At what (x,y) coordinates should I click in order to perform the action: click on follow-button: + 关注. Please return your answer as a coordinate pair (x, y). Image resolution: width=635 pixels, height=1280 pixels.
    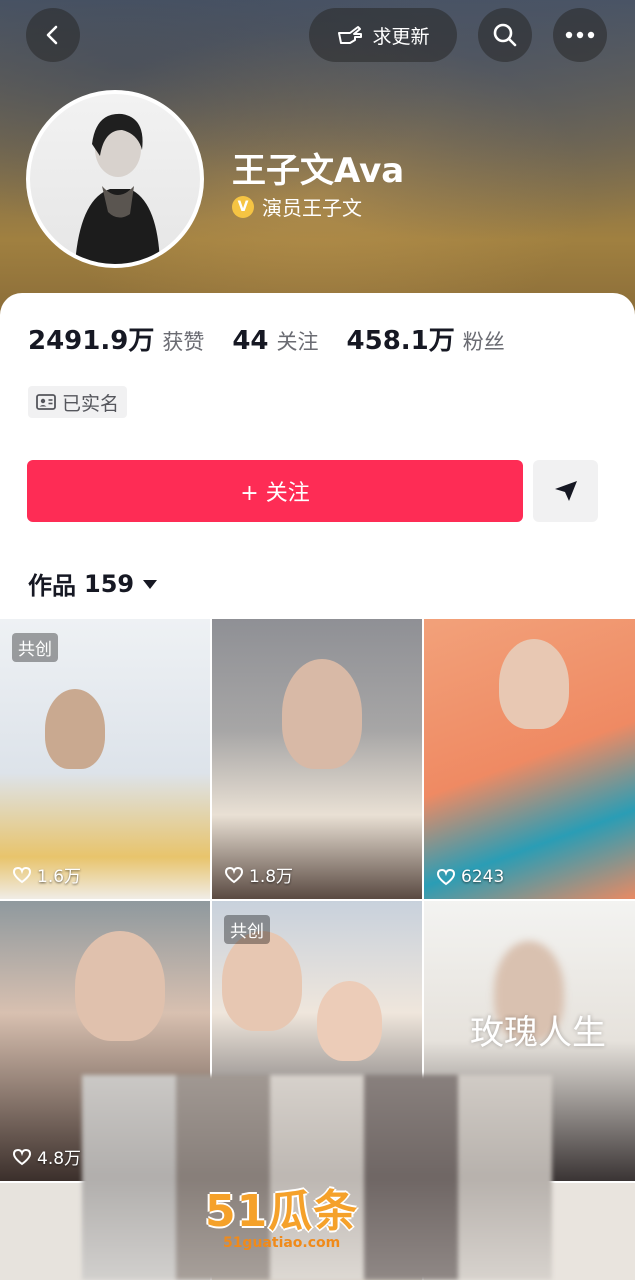
    Looking at the image, I should click on (275, 491).